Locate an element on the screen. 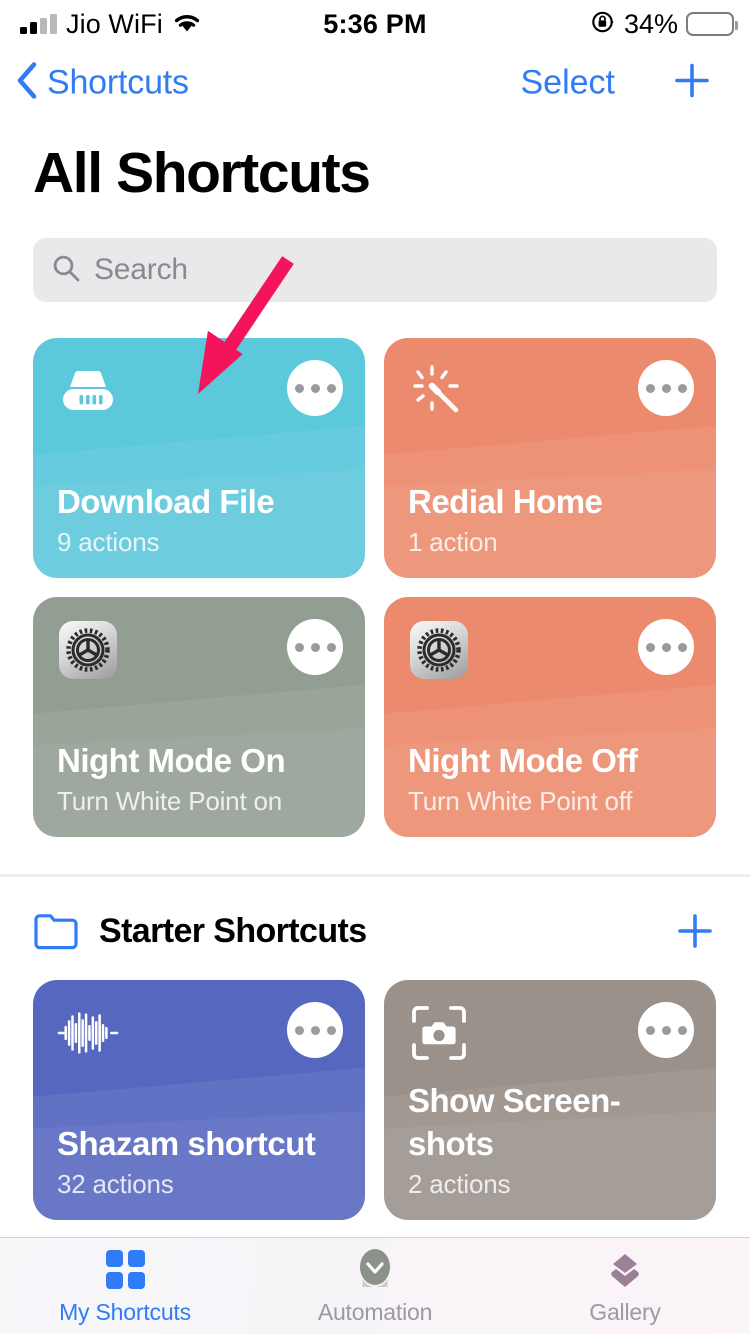 The height and width of the screenshot is (1334, 750). shortcut-card-night-mode-off: Night Mode Off Turn White Point off is located at coordinates (550, 717).